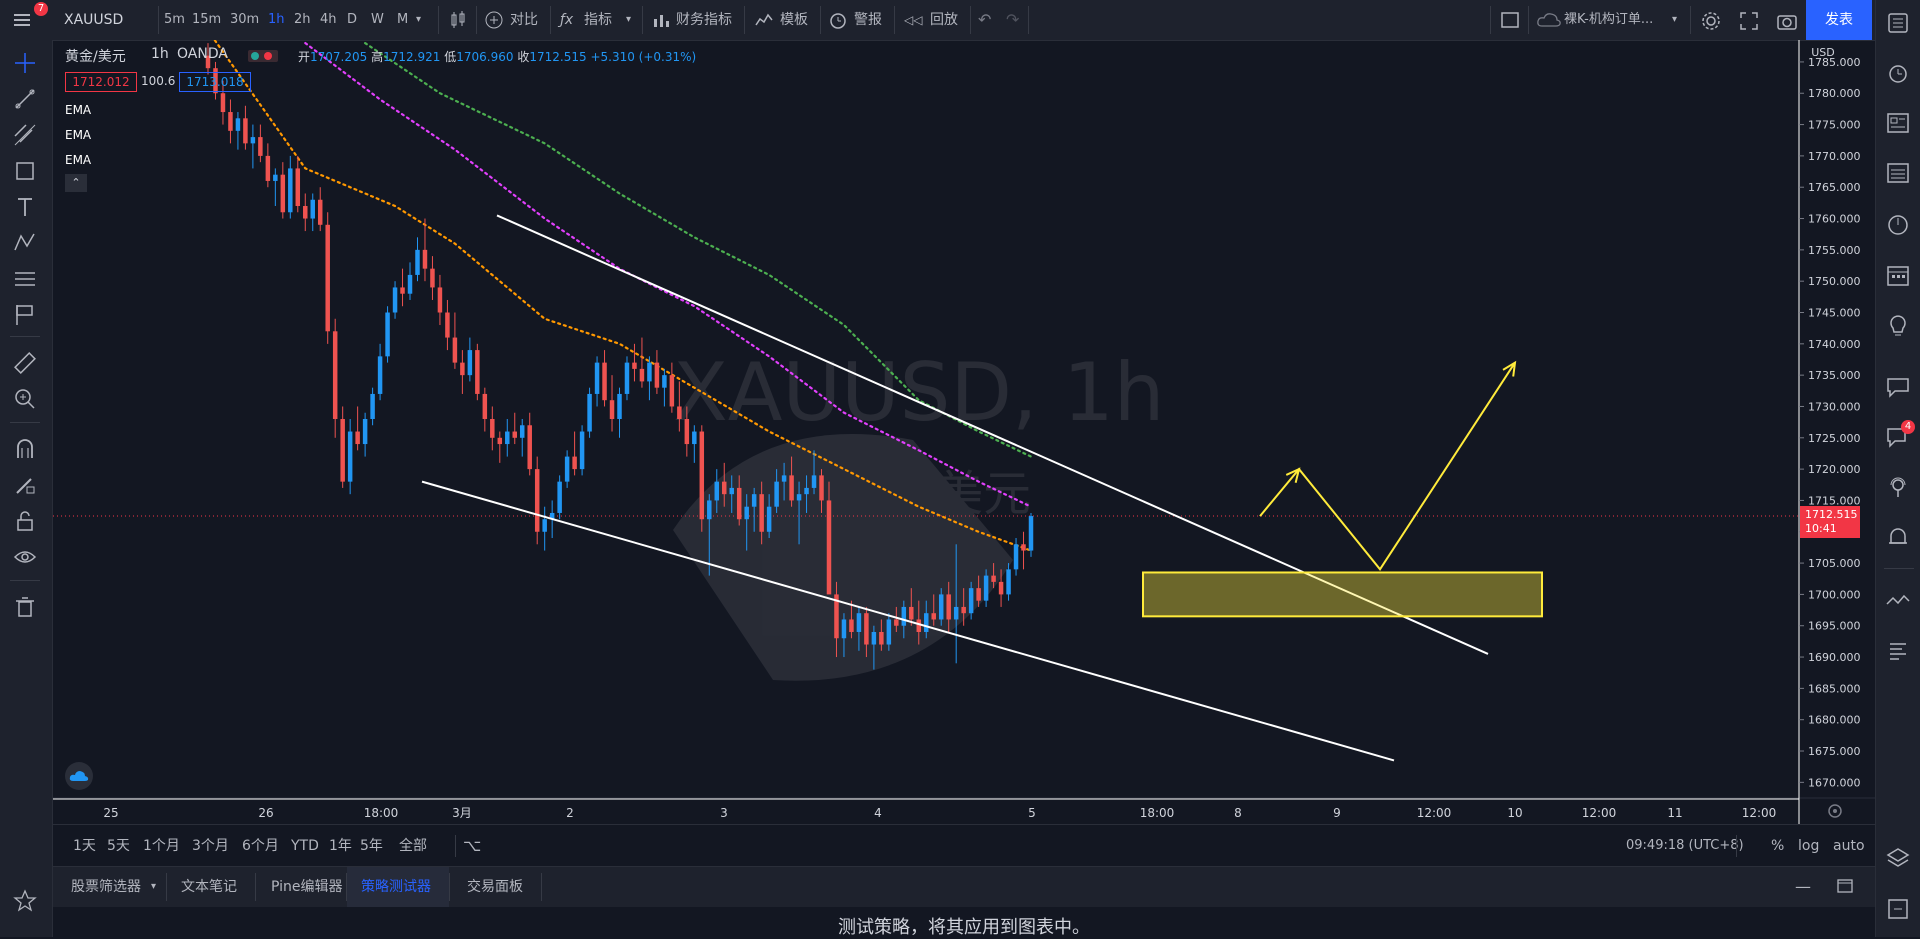  I want to click on watchlist-icon, so click(1898, 23).